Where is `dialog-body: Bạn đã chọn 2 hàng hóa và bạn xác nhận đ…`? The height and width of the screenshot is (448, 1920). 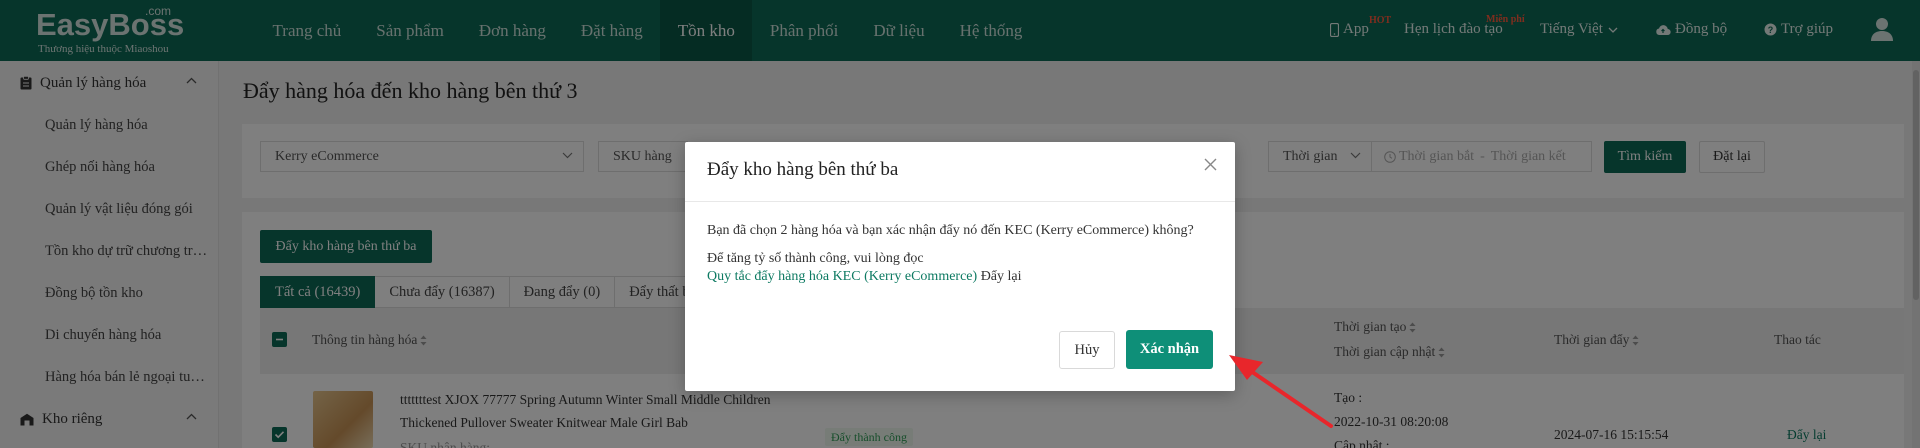
dialog-body: Bạn đã chọn 2 hàng hóa và bạn xác nhận đ… is located at coordinates (962, 254).